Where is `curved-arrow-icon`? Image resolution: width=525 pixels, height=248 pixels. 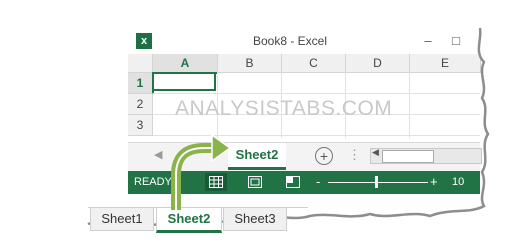
curved-arrow-icon is located at coordinates (201, 171).